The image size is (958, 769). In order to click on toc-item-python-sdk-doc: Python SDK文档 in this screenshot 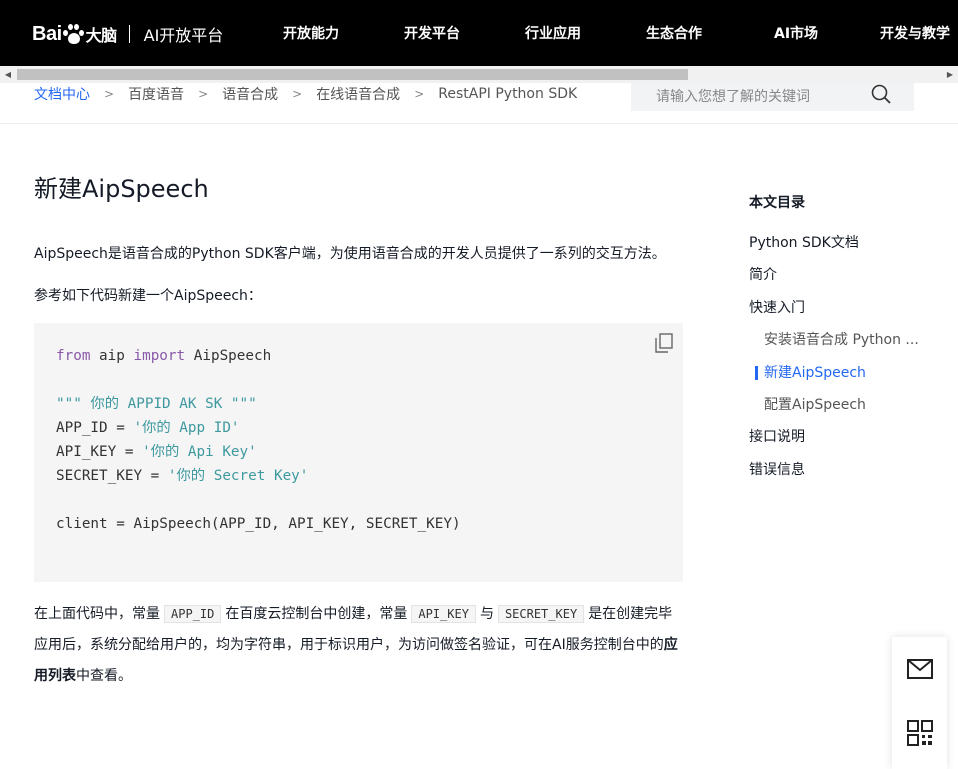, I will do `click(849, 248)`.